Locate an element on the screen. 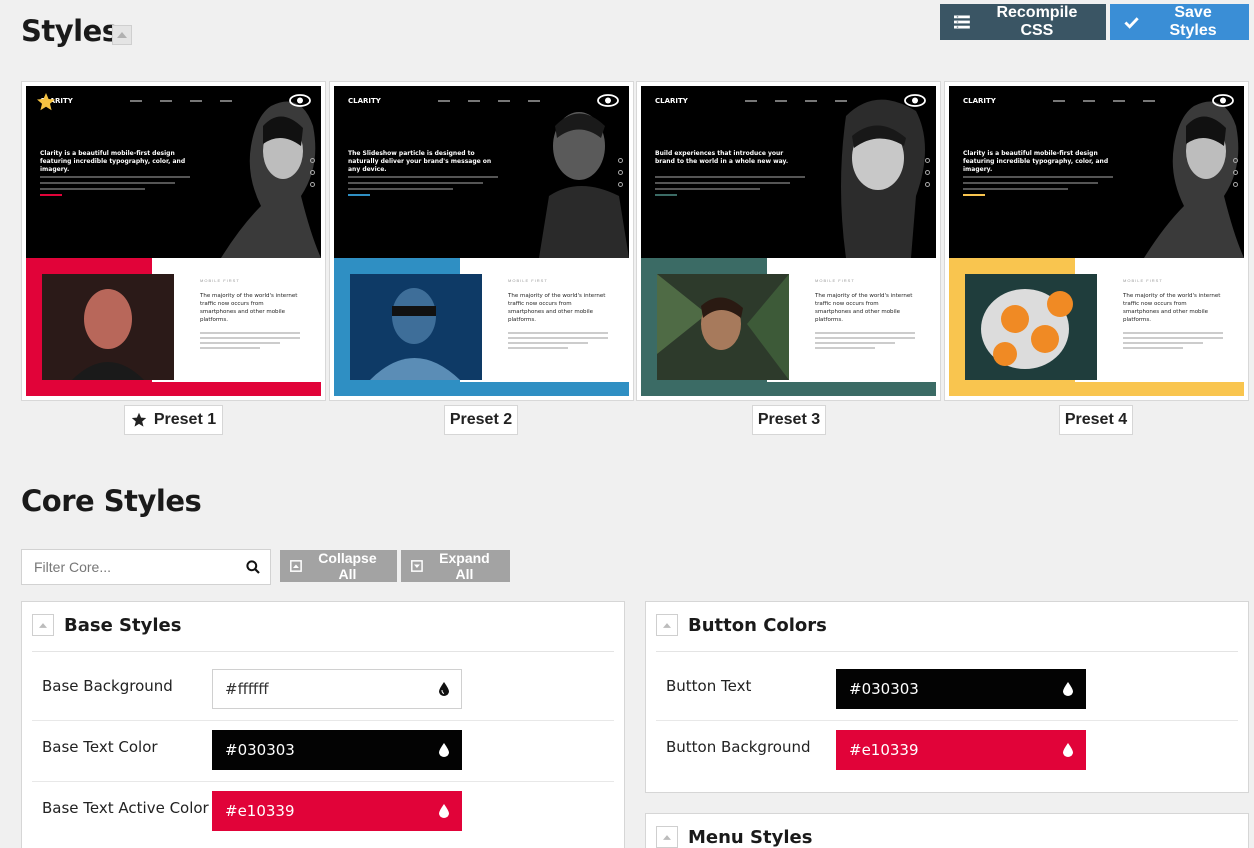 The image size is (1254, 848). base-background-row: Base Background #ffffff is located at coordinates (323, 691).